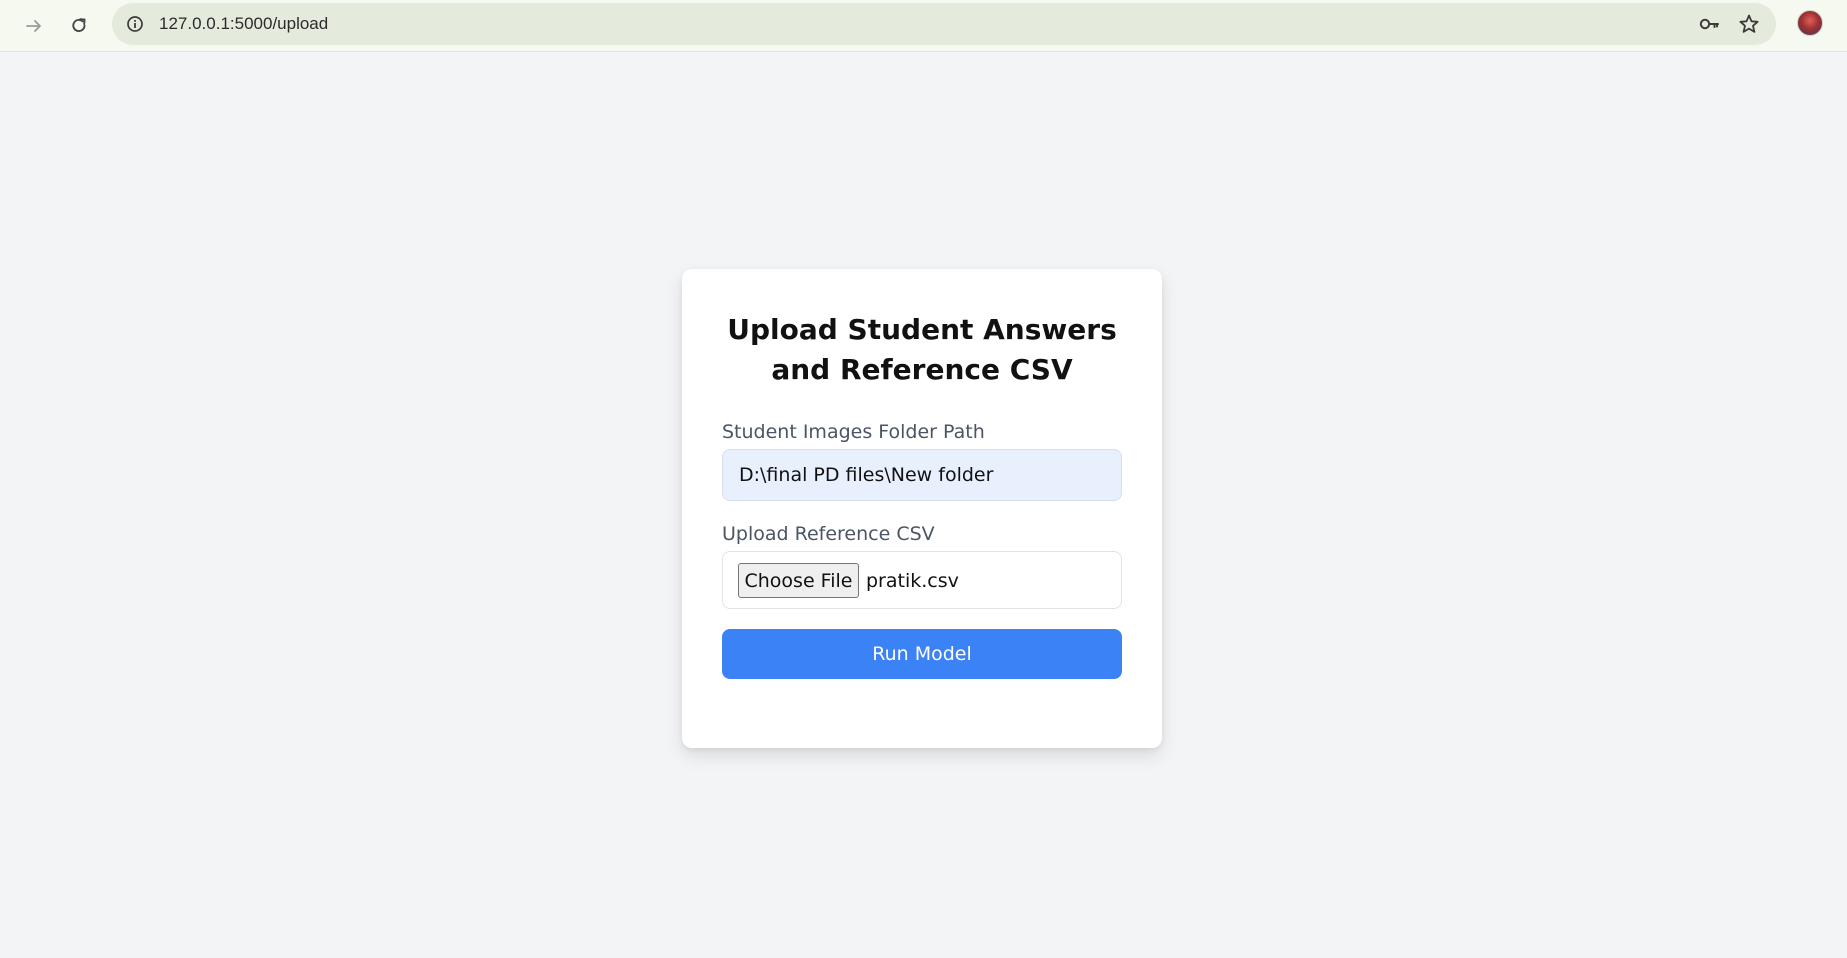  I want to click on profile-avatar, so click(1810, 23).